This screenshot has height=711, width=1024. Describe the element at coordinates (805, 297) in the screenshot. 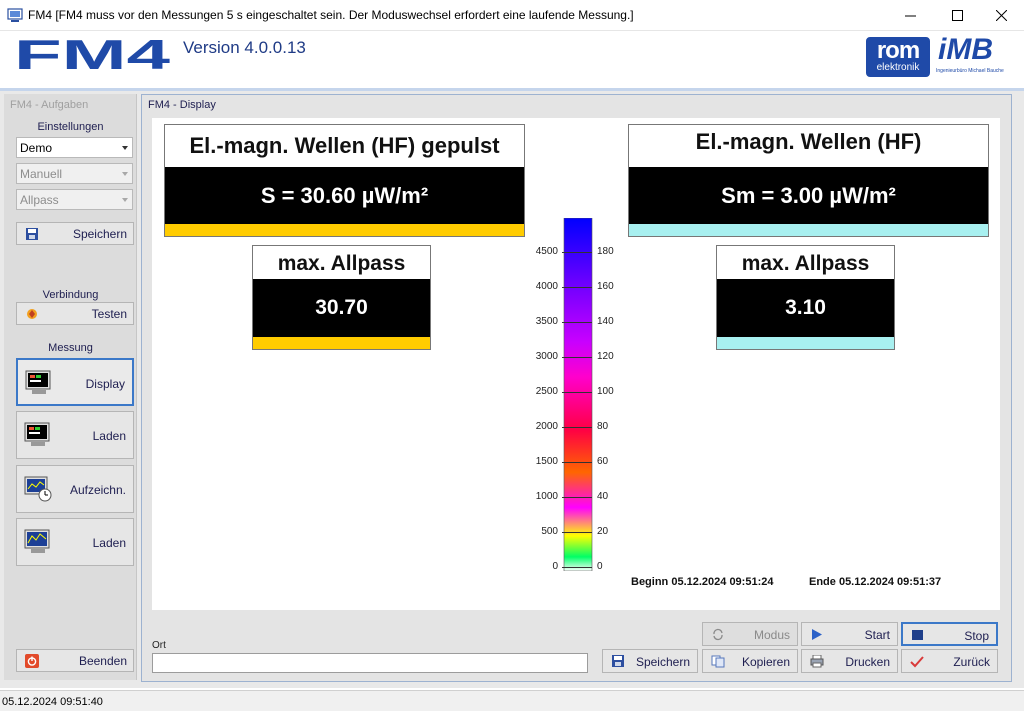

I see `continuous-max-box: max. Allpass 3.10` at that location.